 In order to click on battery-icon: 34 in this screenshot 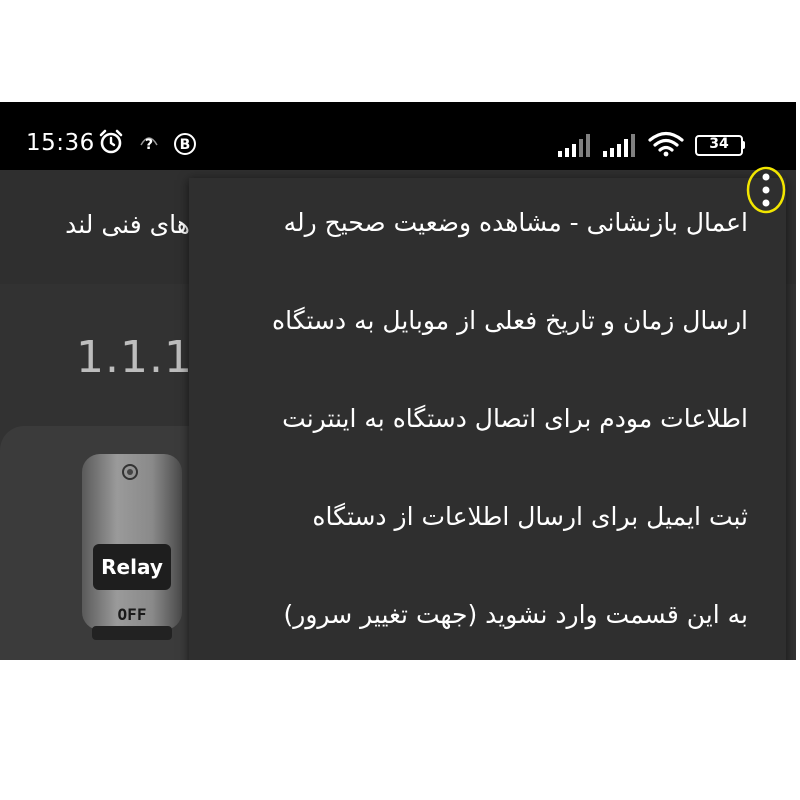, I will do `click(721, 145)`.